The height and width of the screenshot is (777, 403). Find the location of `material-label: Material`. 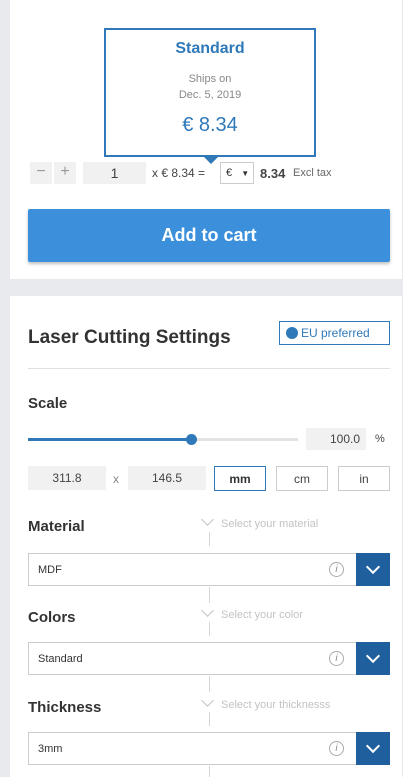

material-label: Material is located at coordinates (56, 526).